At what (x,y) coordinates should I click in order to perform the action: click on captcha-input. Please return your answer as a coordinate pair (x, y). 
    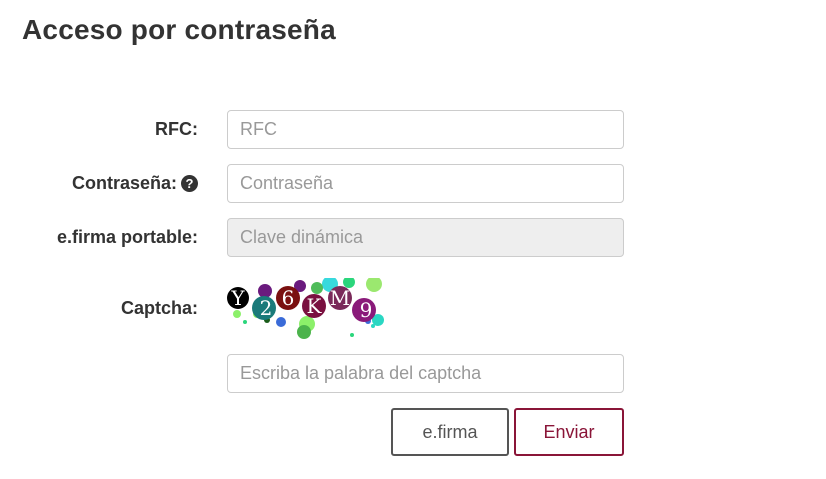
    Looking at the image, I should click on (425, 373).